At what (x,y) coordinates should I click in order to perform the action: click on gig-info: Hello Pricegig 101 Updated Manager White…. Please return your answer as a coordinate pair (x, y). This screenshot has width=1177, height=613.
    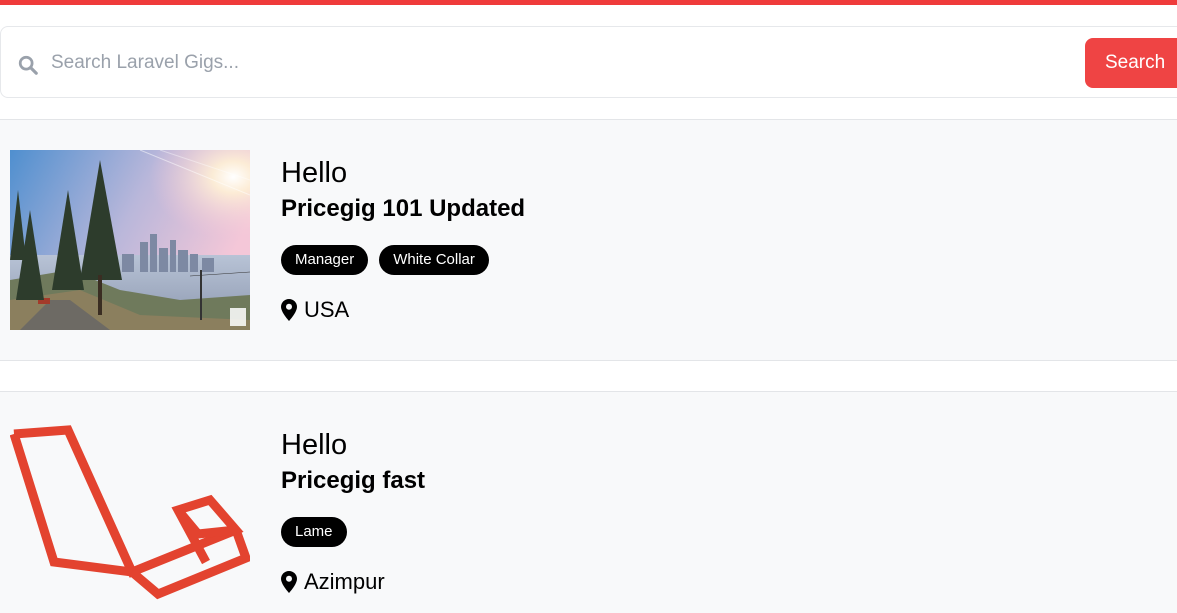
    Looking at the image, I should click on (403, 239).